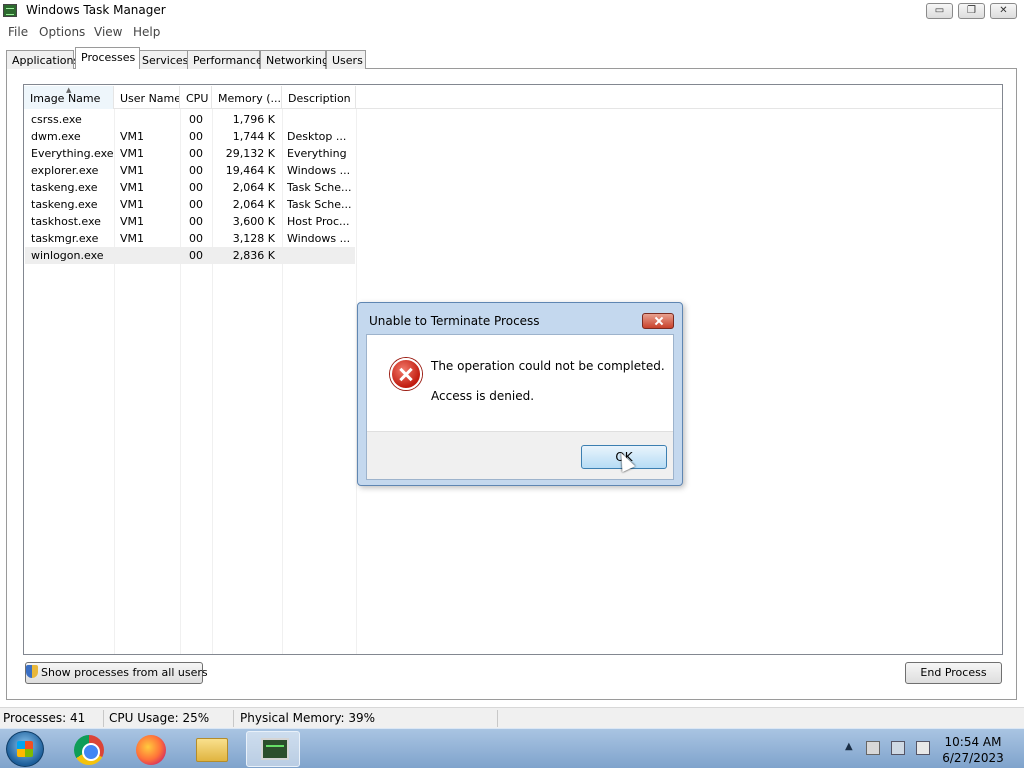  What do you see at coordinates (162, 59) in the screenshot?
I see `tab-services: Services` at bounding box center [162, 59].